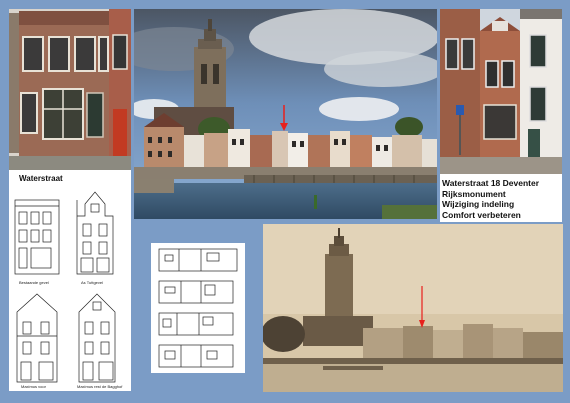  Describe the element at coordinates (41, 178) in the screenshot. I see `street-label: Waterstraat` at that location.